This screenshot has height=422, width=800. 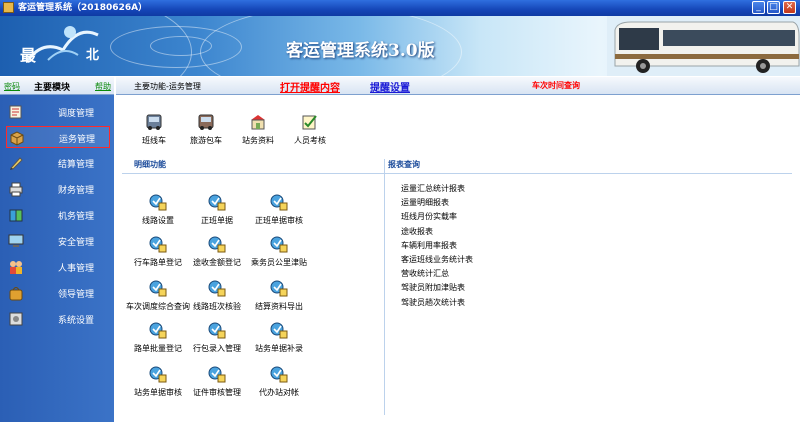 I want to click on people-icon, so click(x=16, y=267).